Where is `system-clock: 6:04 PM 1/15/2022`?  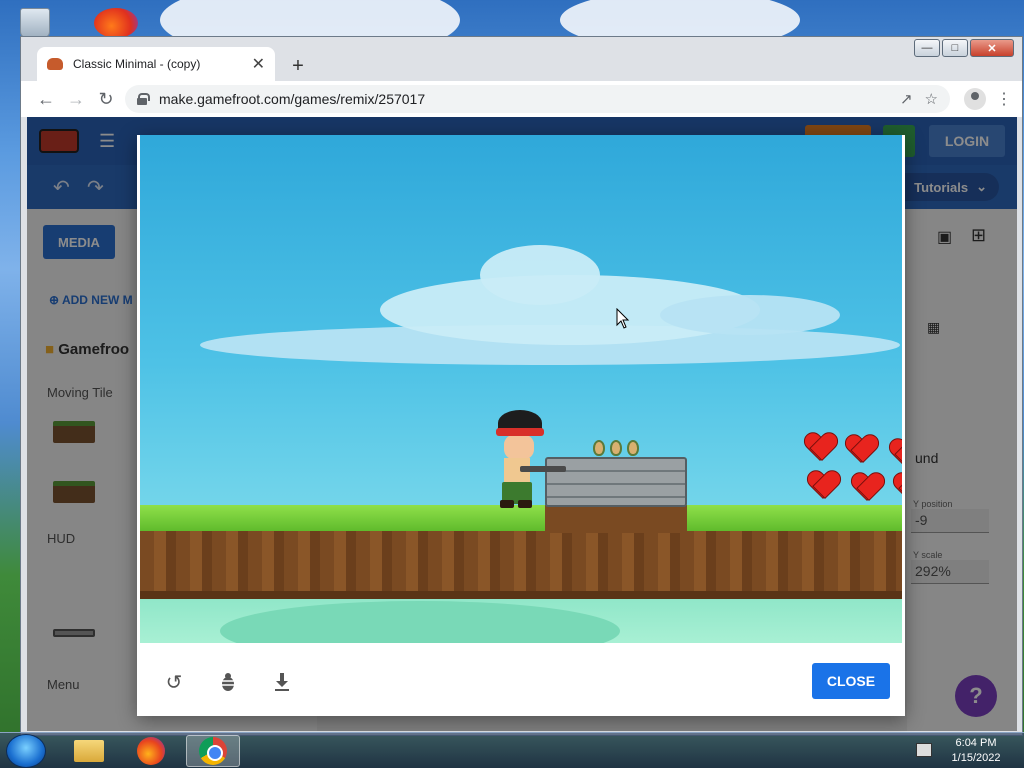
system-clock: 6:04 PM 1/15/2022 is located at coordinates (976, 751).